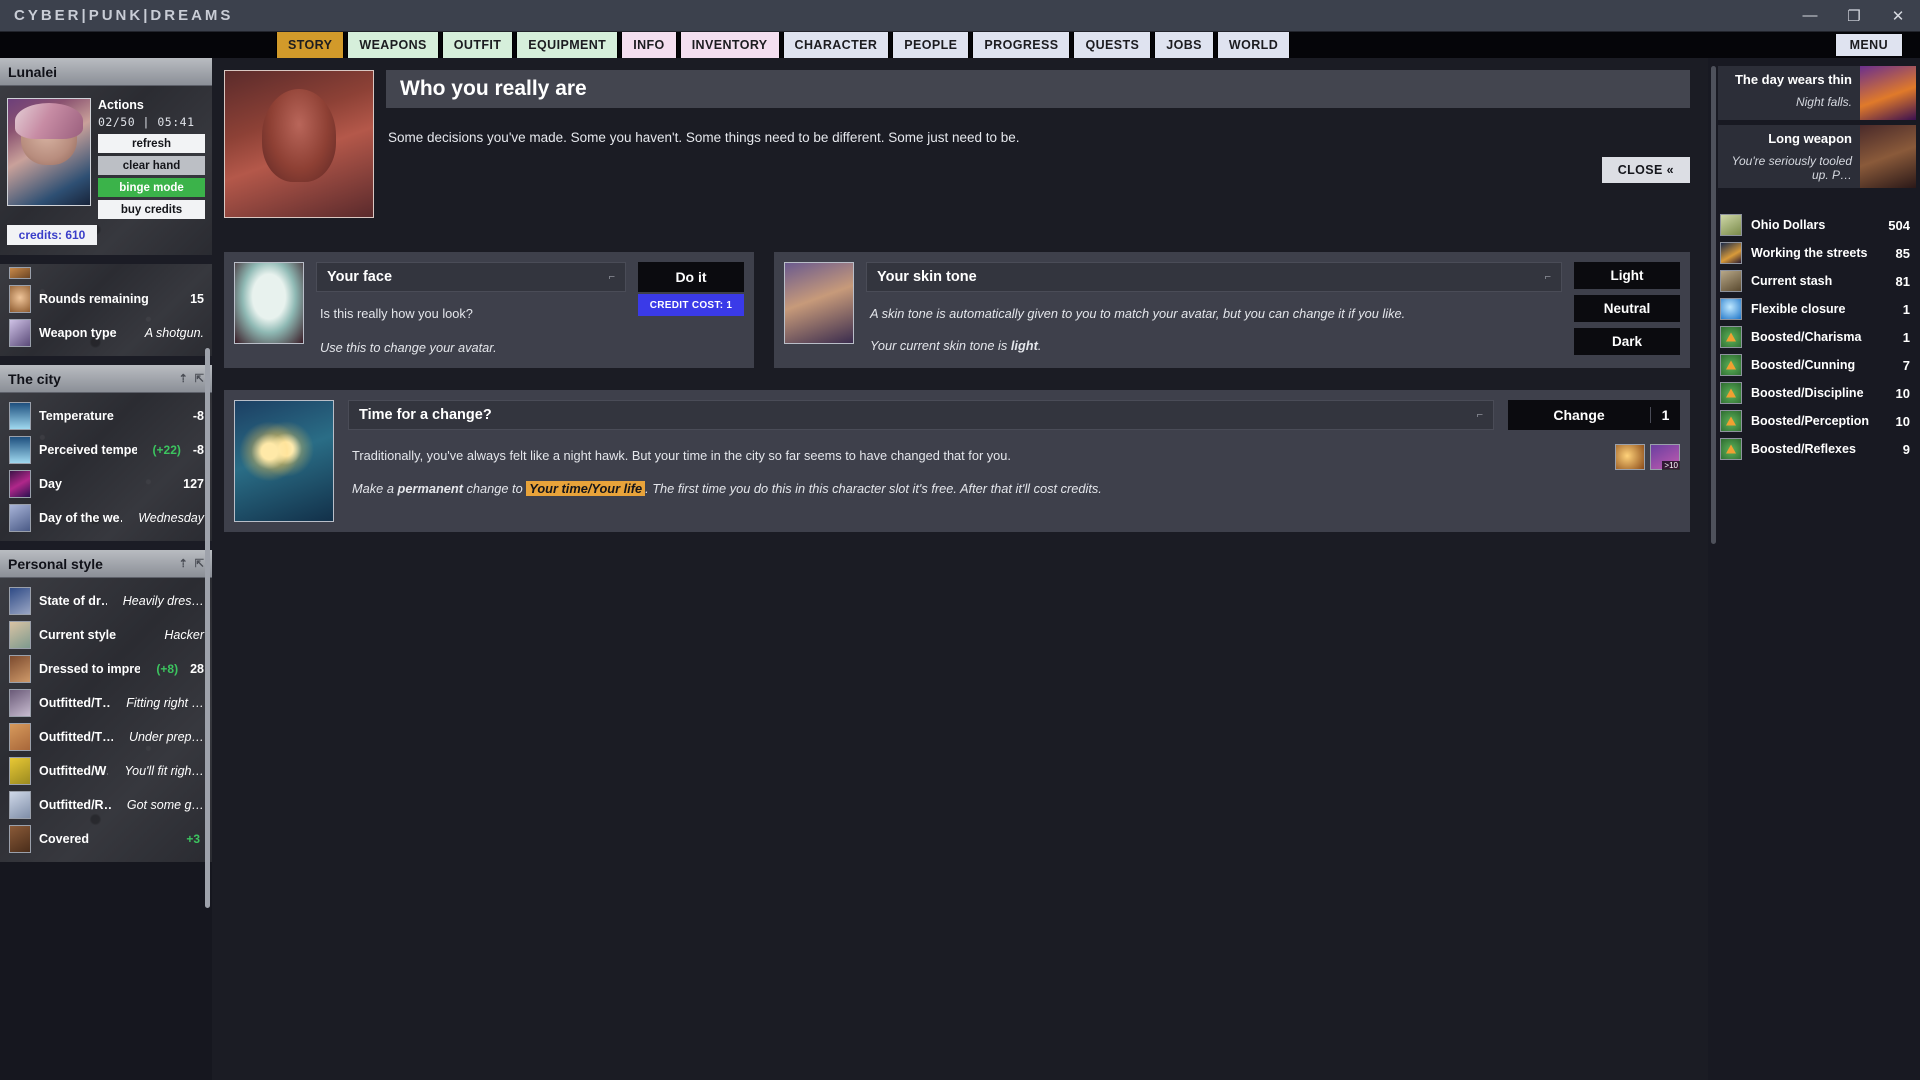 This screenshot has height=1080, width=1920. What do you see at coordinates (1731, 309) in the screenshot?
I see `closure-icon` at bounding box center [1731, 309].